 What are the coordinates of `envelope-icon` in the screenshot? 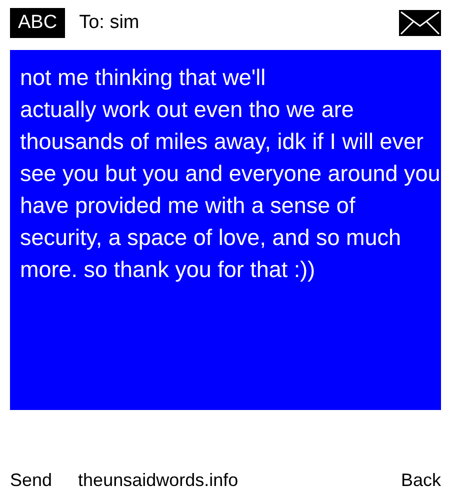 It's located at (420, 23).